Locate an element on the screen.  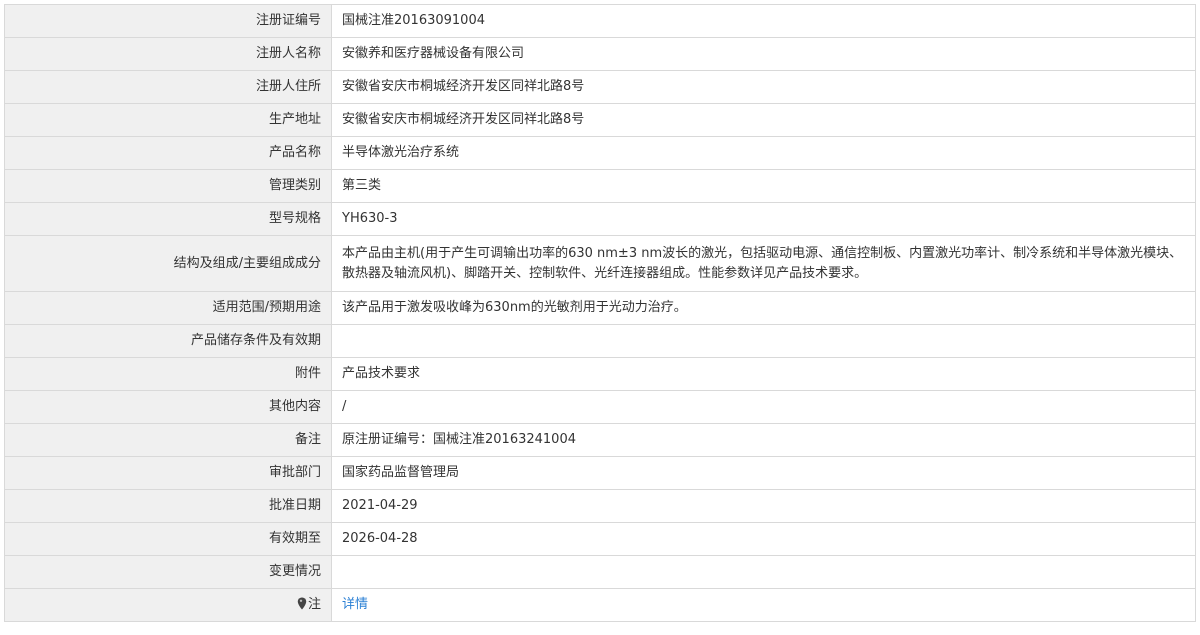
row-label: 注册证编号 is located at coordinates (168, 21).